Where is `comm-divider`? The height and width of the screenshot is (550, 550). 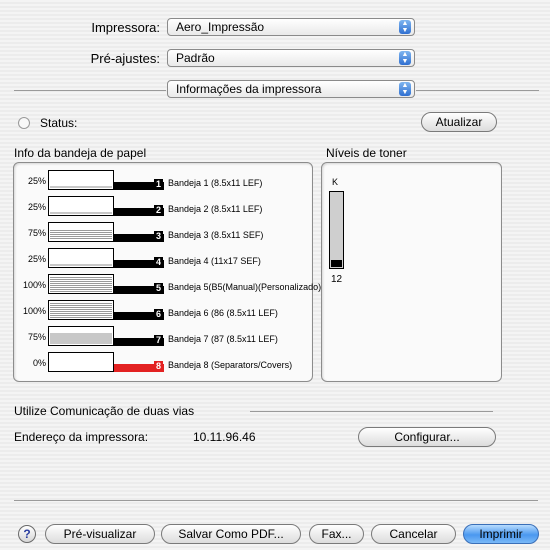 comm-divider is located at coordinates (371, 411).